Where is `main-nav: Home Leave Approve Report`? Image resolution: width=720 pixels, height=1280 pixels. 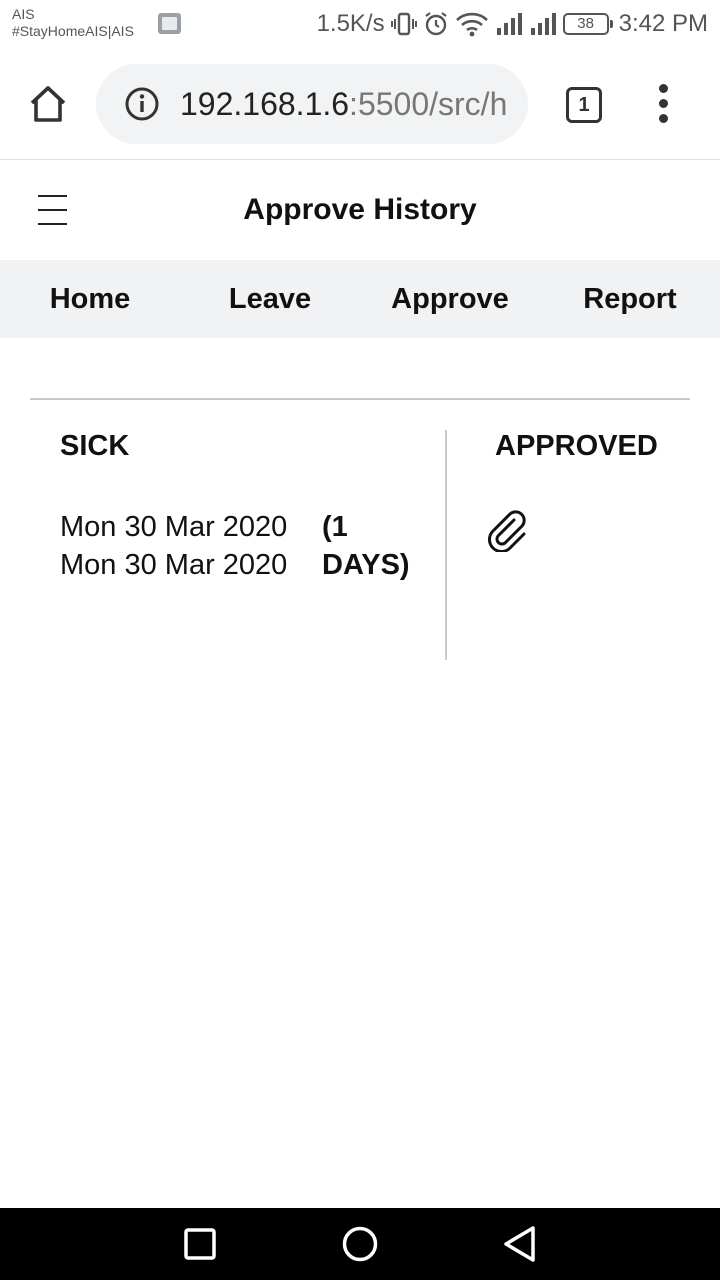 main-nav: Home Leave Approve Report is located at coordinates (360, 299).